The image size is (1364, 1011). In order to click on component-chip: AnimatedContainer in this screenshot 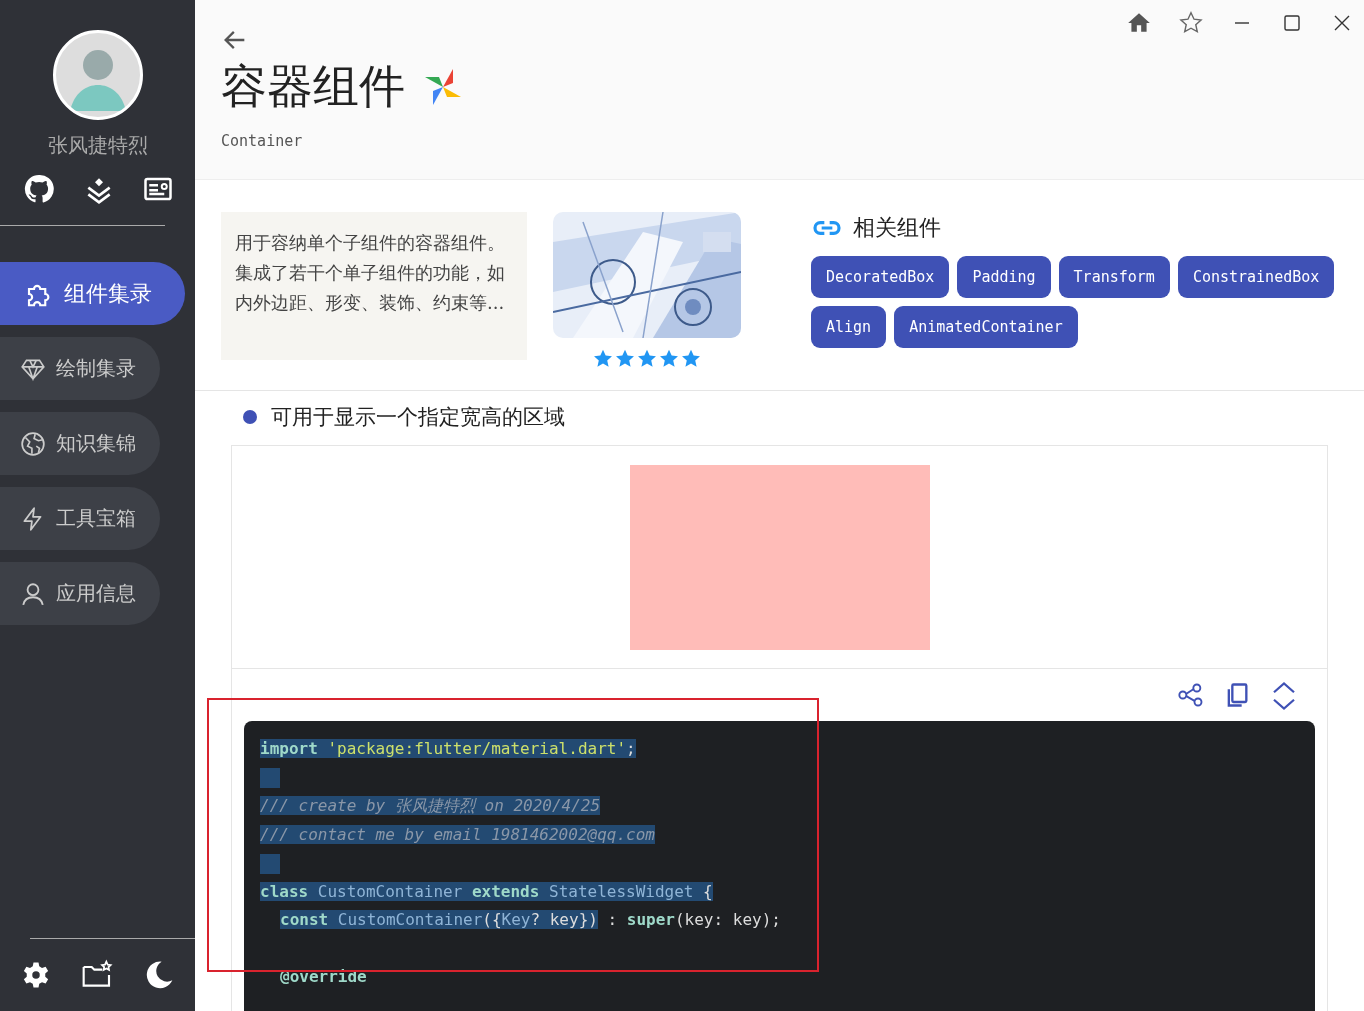, I will do `click(986, 327)`.